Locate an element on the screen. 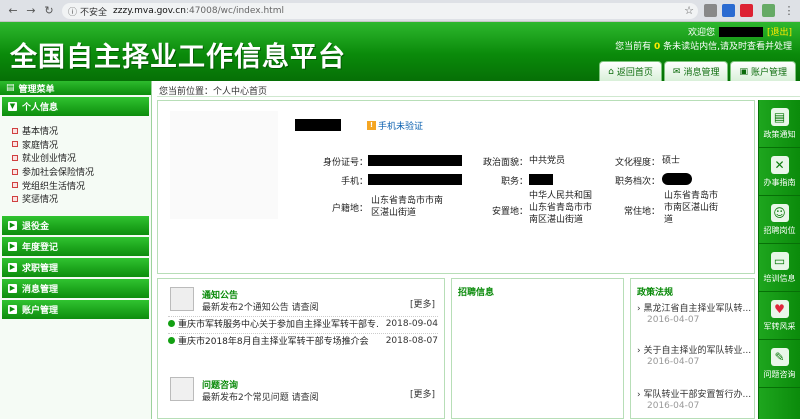 The height and width of the screenshot is (419, 800). edu-label: 文化程度： is located at coordinates (637, 163).